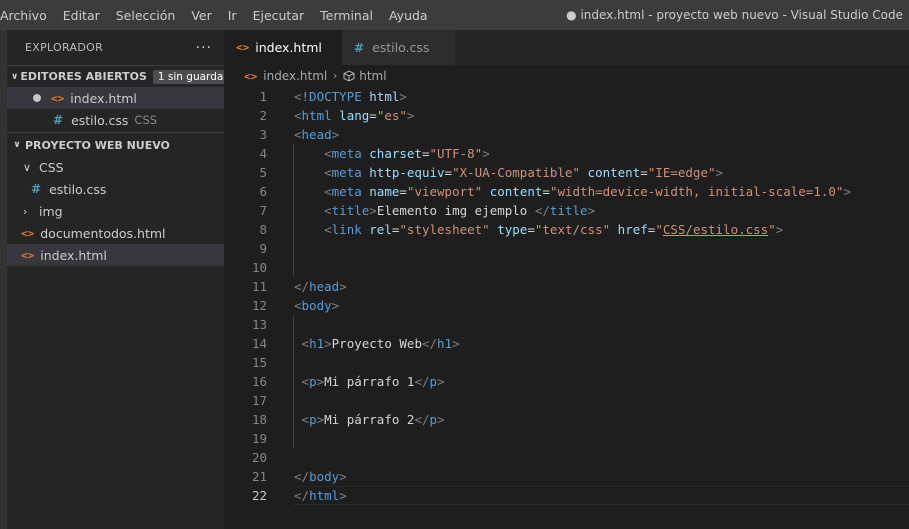  What do you see at coordinates (259, 457) in the screenshot?
I see `line-number: 20` at bounding box center [259, 457].